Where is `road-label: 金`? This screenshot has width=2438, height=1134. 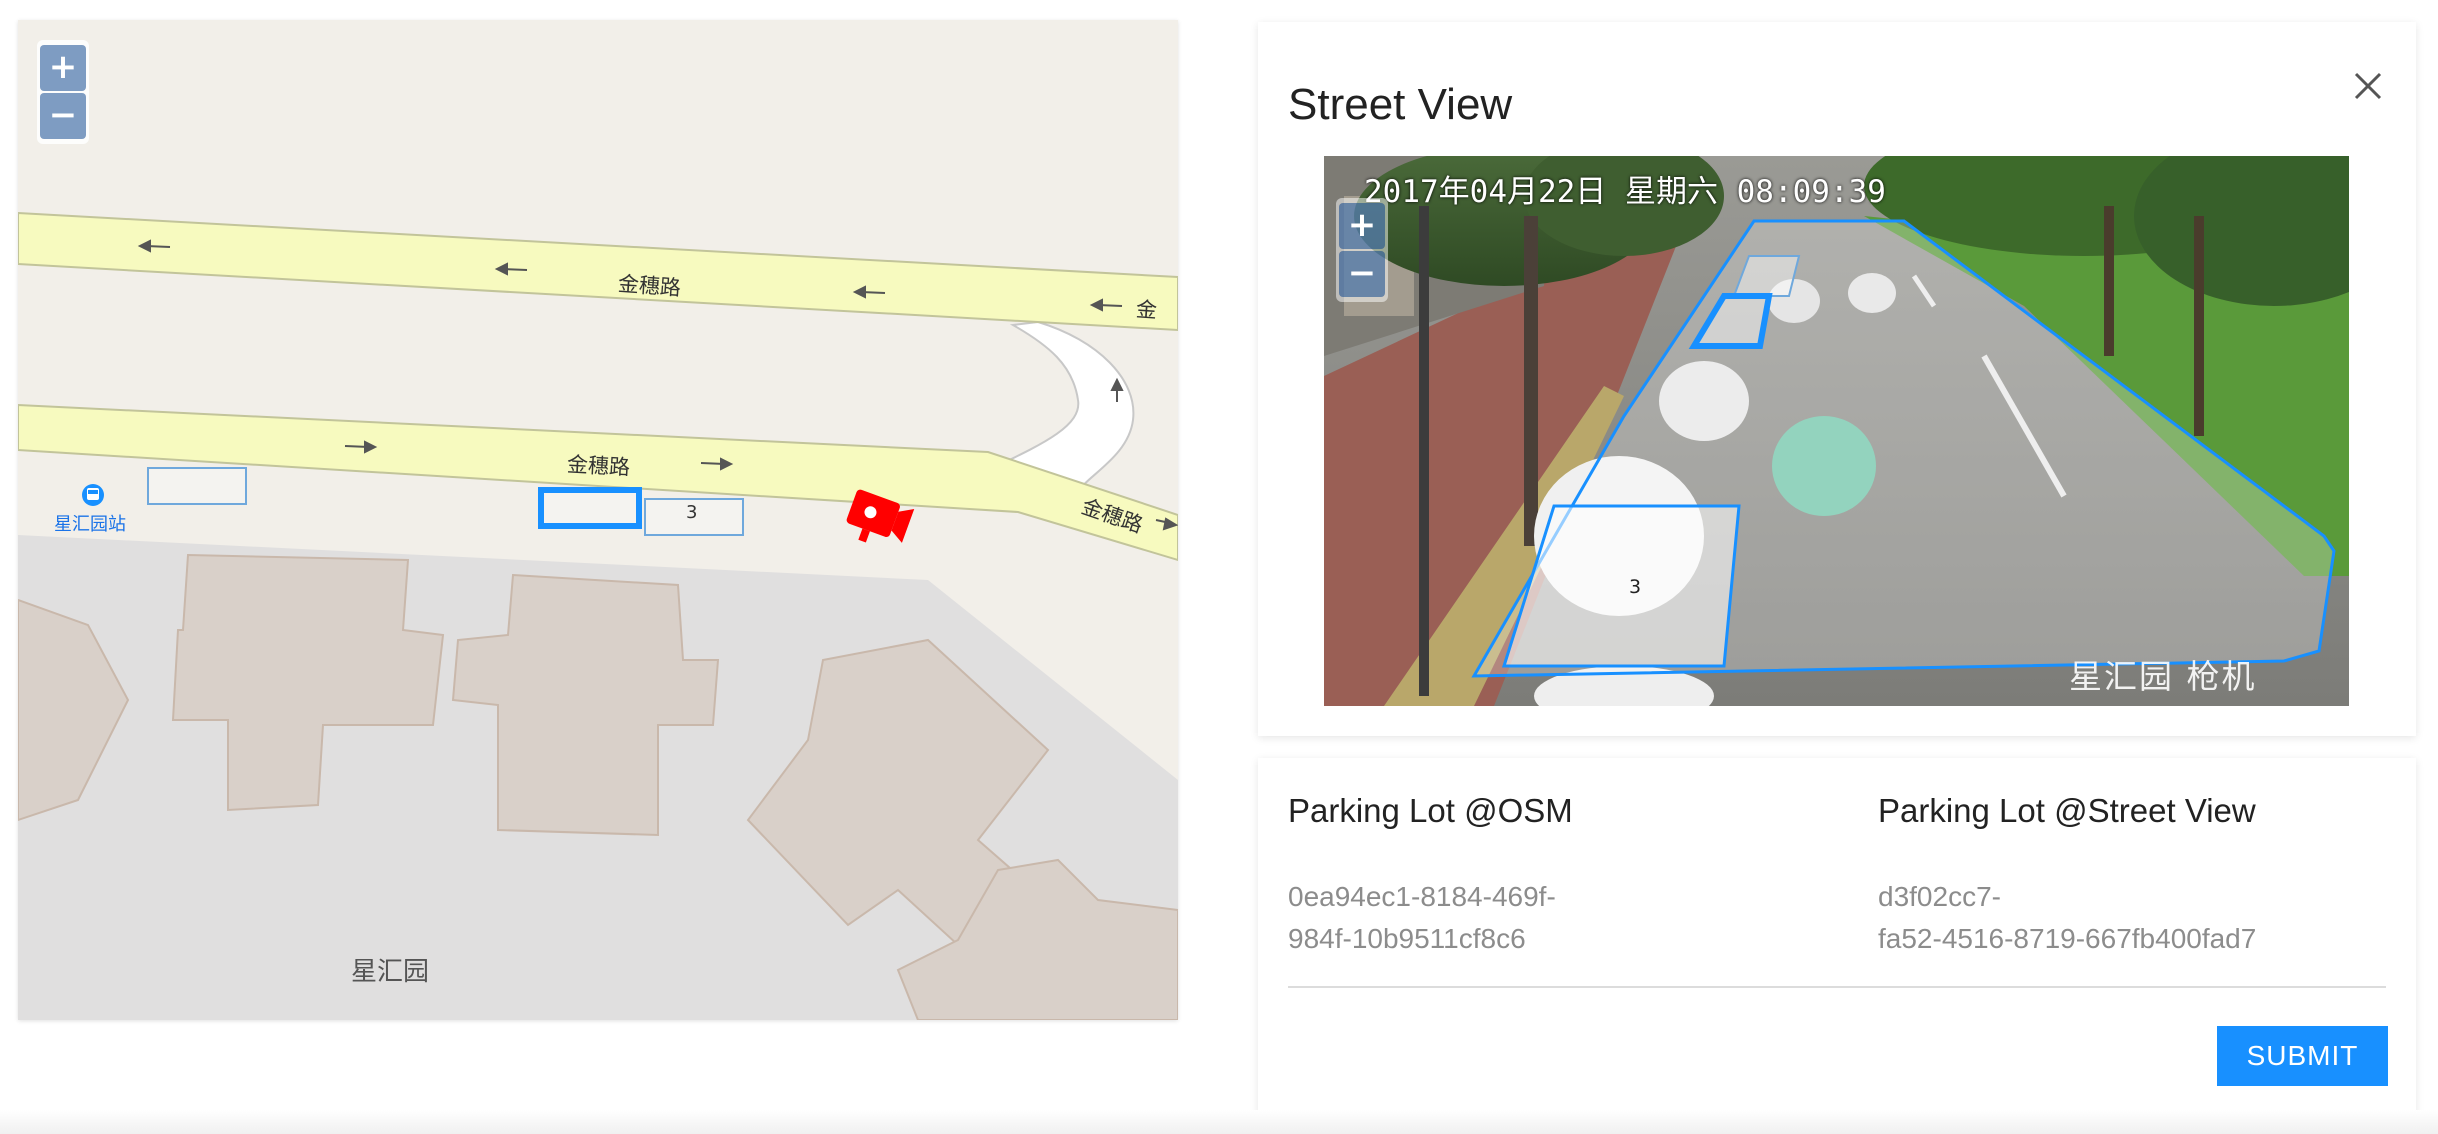 road-label: 金 is located at coordinates (1146, 310).